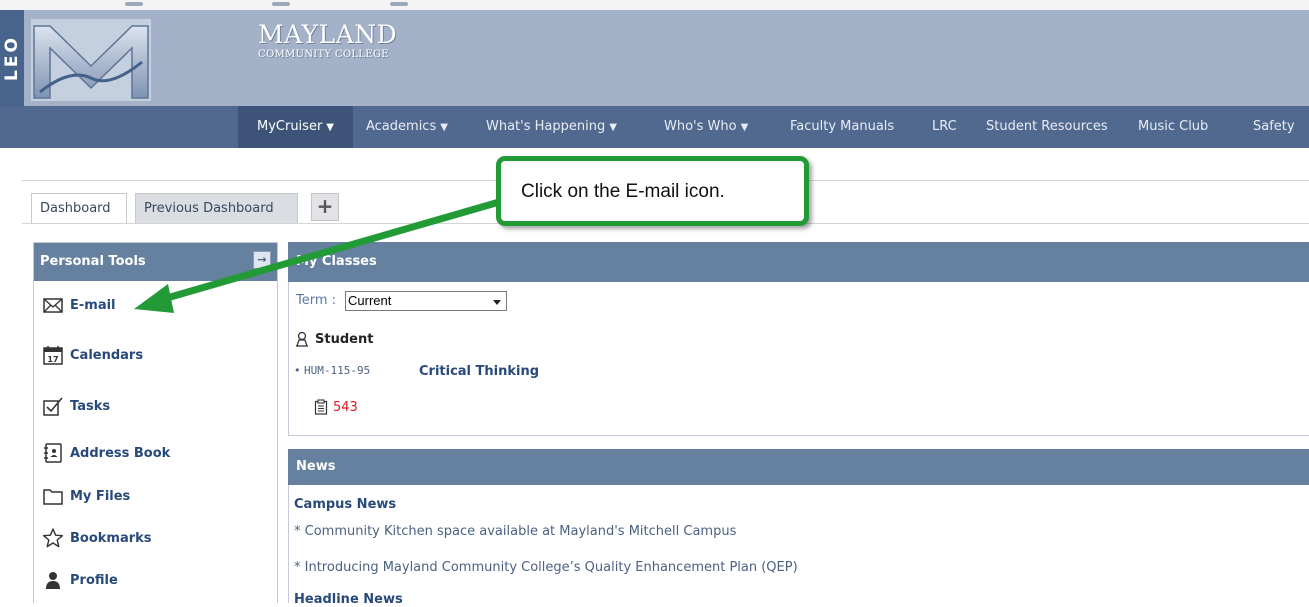 The image size is (1309, 607). I want to click on clipboard-icon, so click(321, 407).